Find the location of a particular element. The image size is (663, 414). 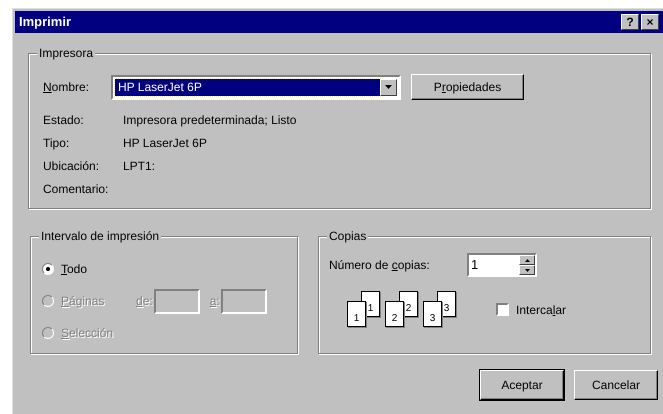

field-label: Tipo: is located at coordinates (56, 143).